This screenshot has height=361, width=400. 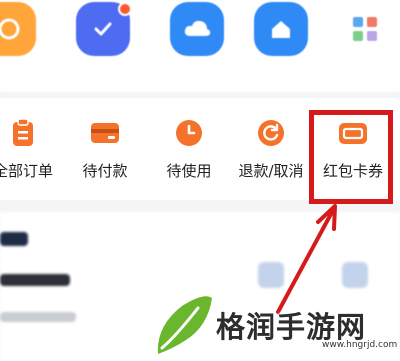 I want to click on order-label: 全部订单, so click(x=26, y=171).